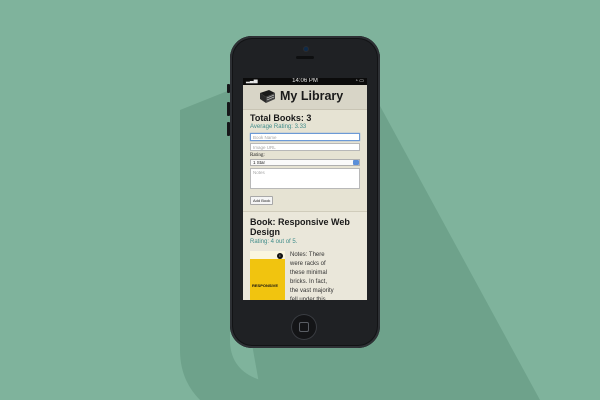 Image resolution: width=600 pixels, height=400 pixels. I want to click on volume-up-button, so click(228, 109).